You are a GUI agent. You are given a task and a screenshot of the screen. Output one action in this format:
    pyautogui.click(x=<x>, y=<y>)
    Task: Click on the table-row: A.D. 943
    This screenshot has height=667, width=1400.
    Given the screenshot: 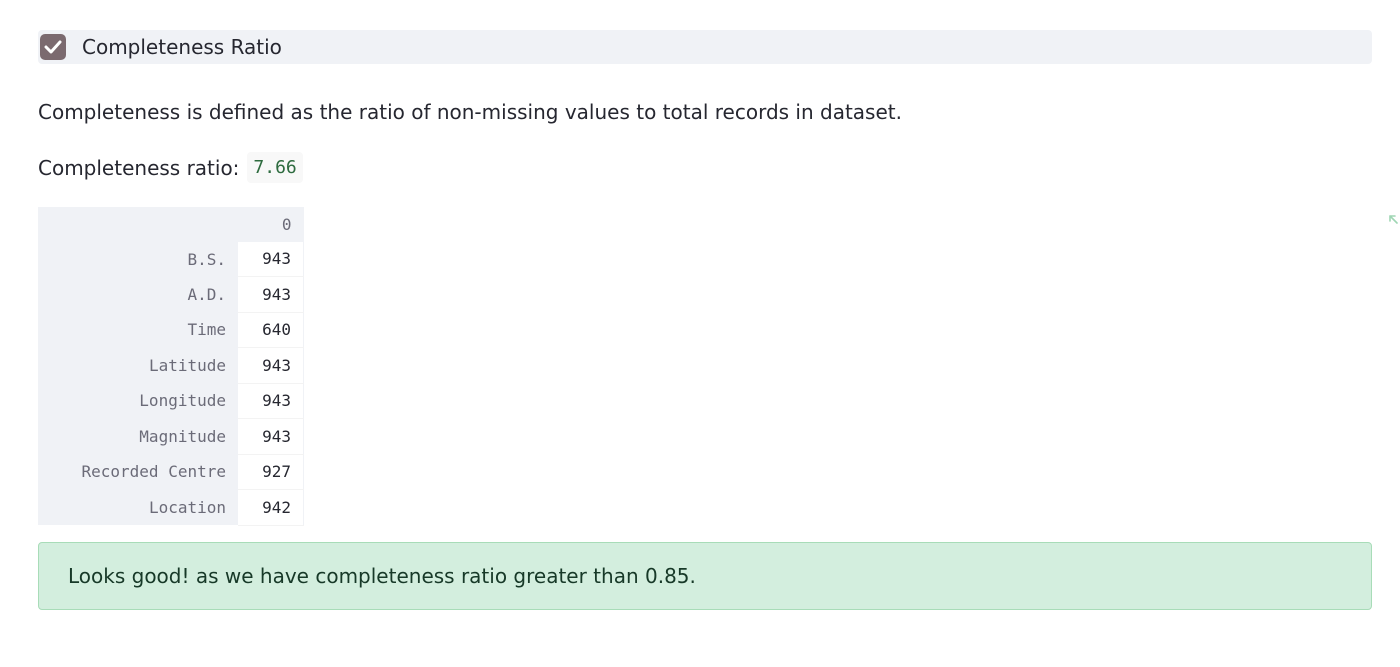 What is the action you would take?
    pyautogui.click(x=171, y=294)
    